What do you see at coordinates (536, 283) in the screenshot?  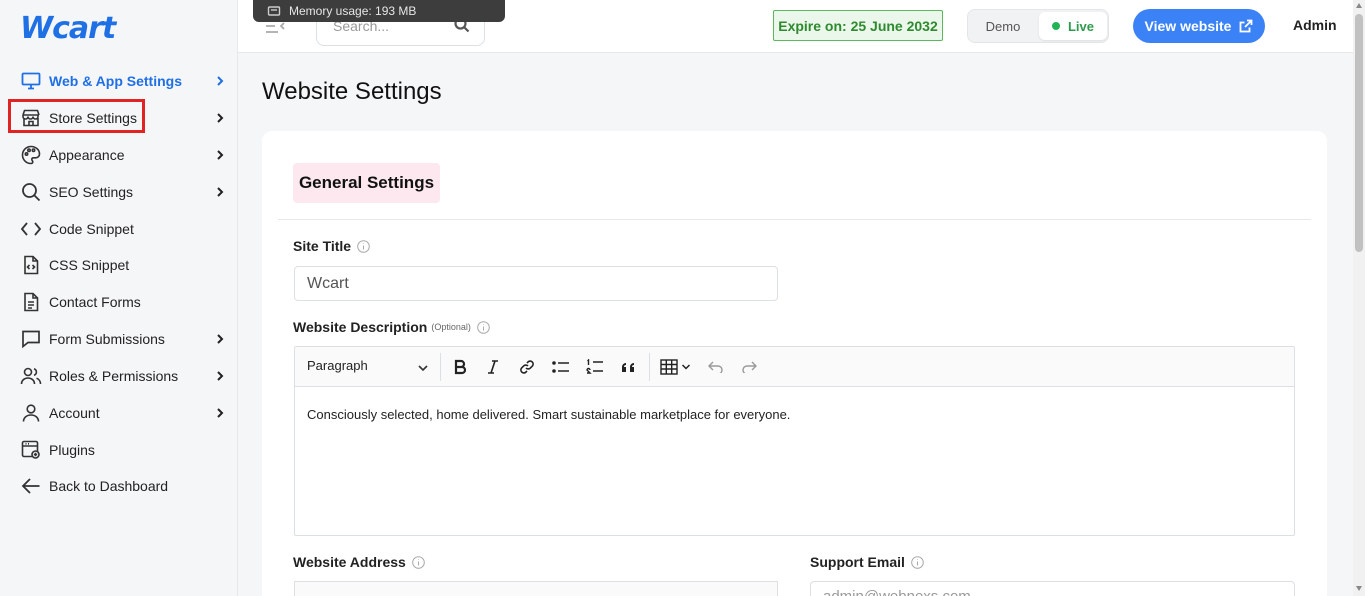 I see `site-title-input: Wcart` at bounding box center [536, 283].